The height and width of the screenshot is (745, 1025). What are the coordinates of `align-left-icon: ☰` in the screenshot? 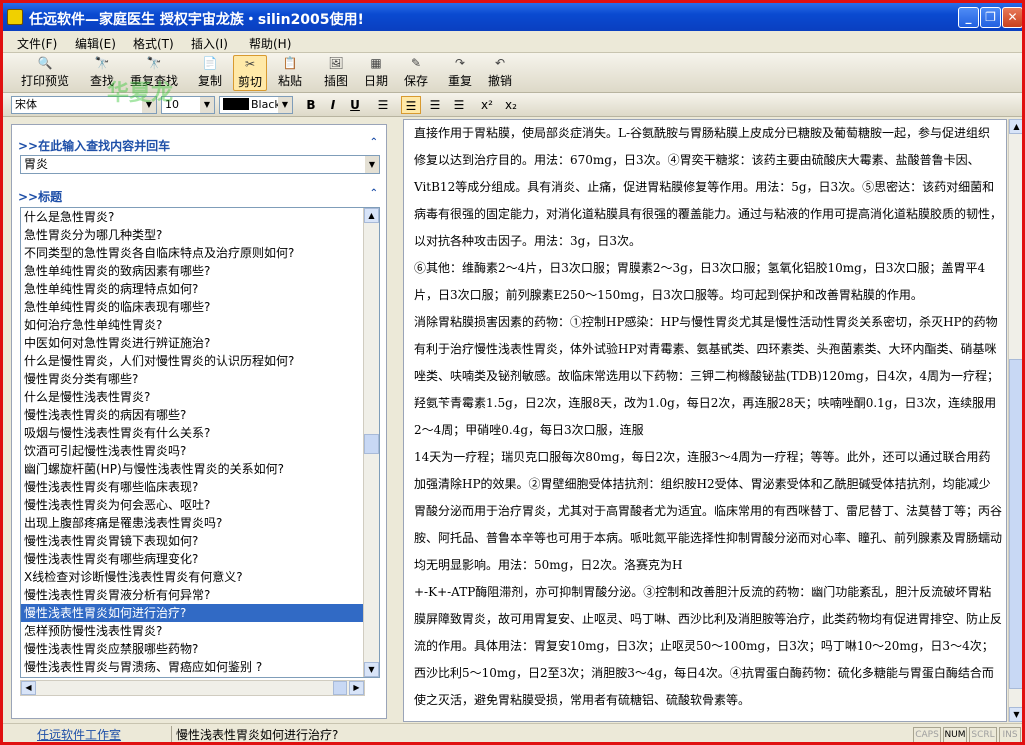 It's located at (411, 106).